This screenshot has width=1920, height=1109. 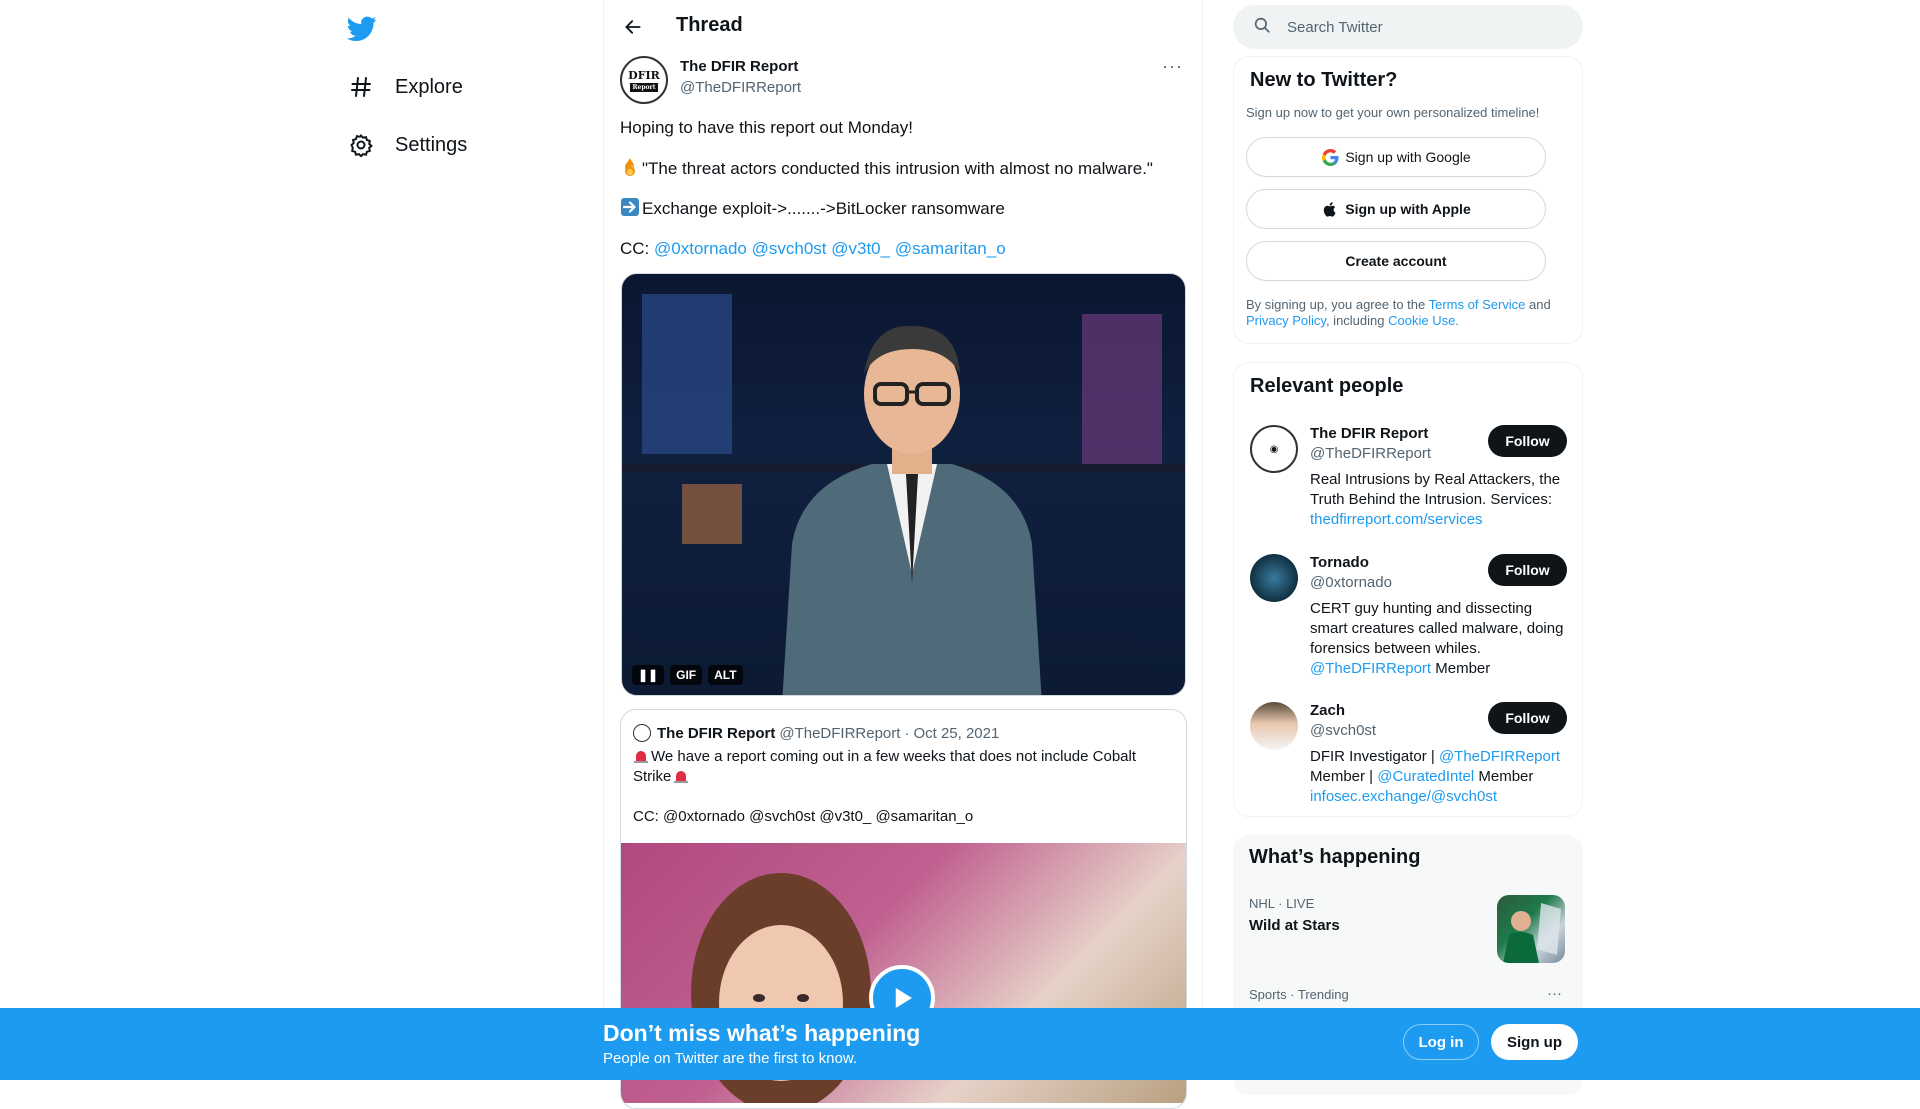 I want to click on person-name: Tornado, so click(x=1339, y=562).